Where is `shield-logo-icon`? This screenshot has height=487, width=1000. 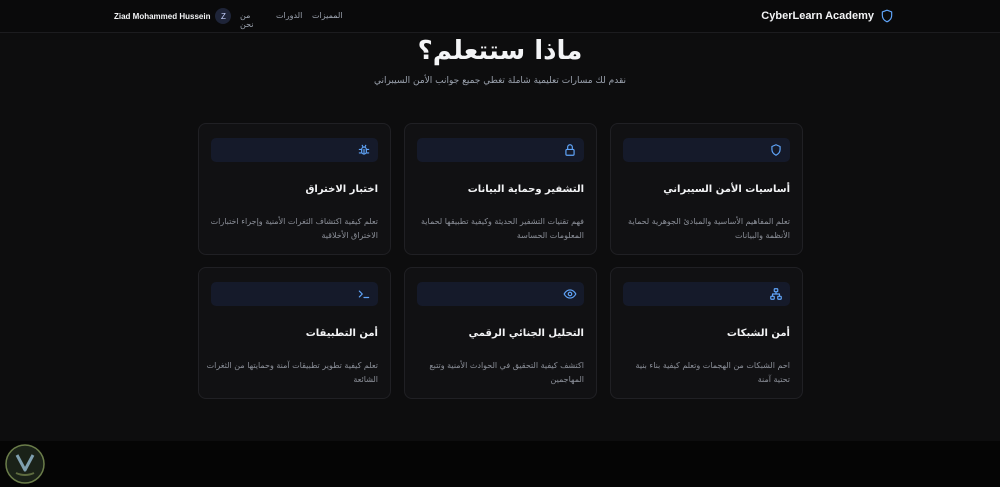
shield-logo-icon is located at coordinates (887, 16).